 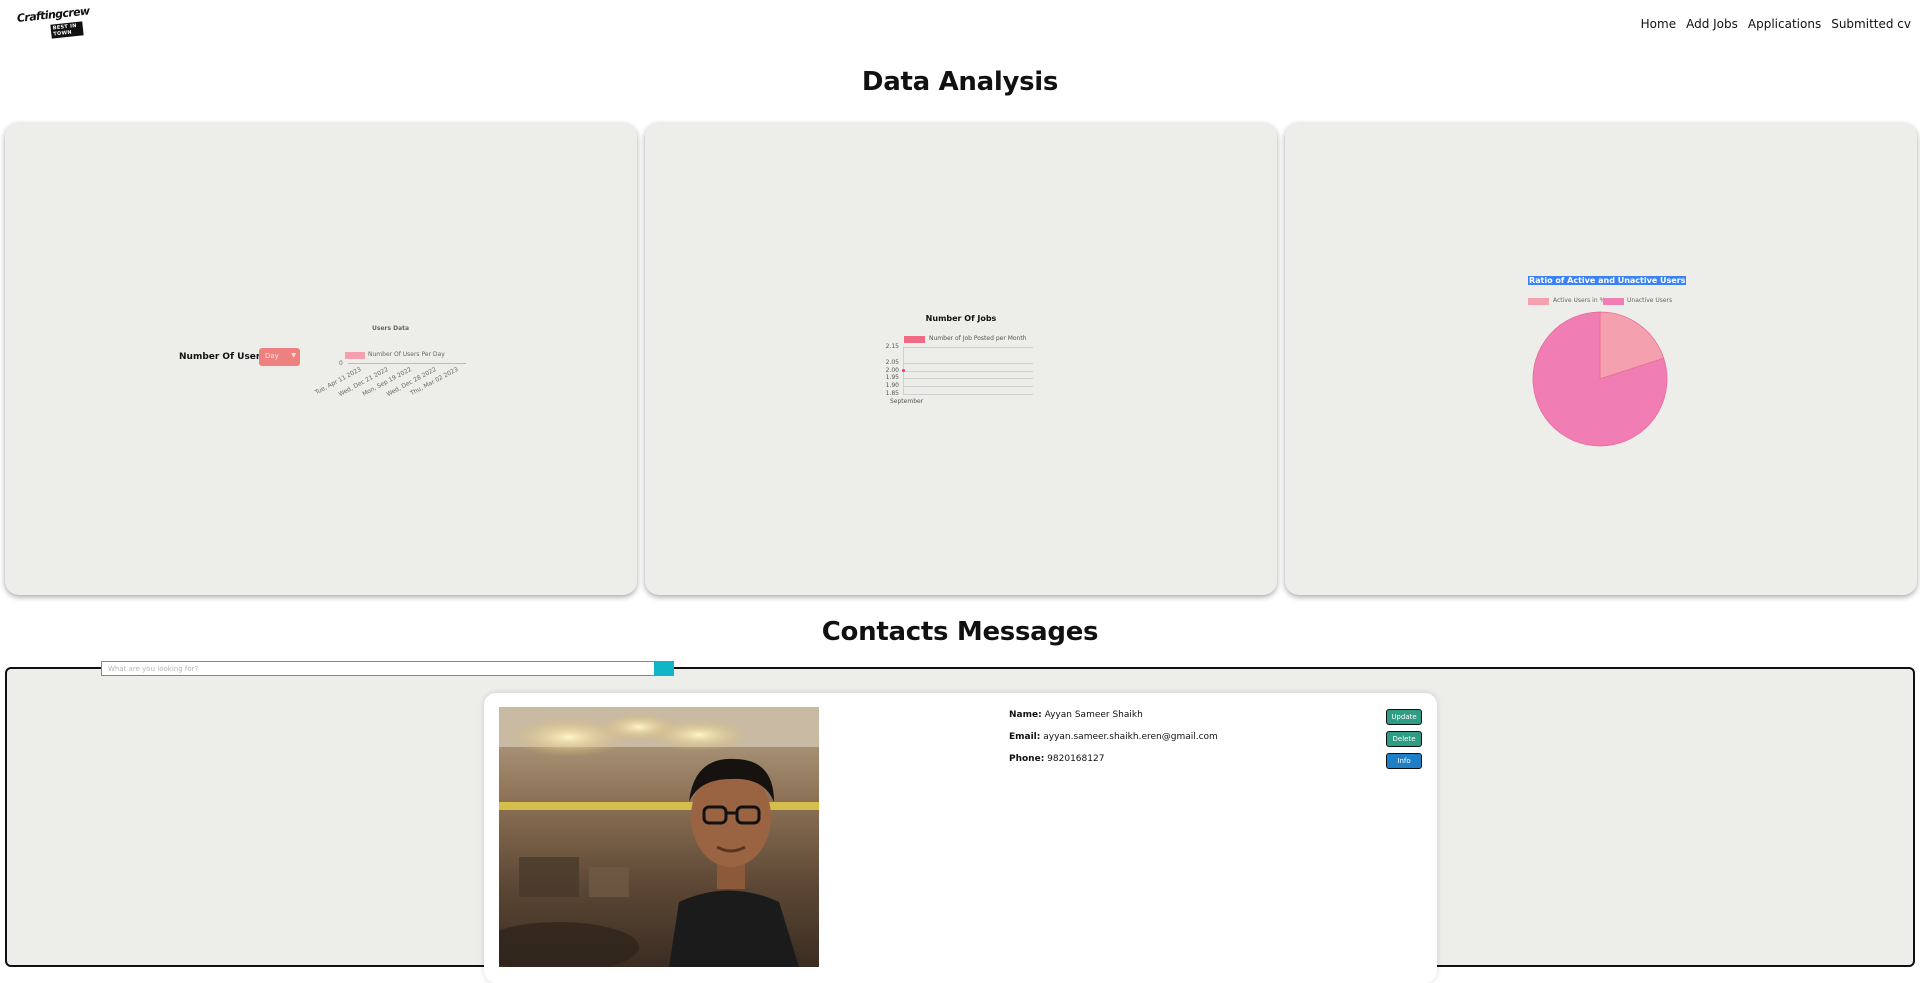 What do you see at coordinates (1404, 761) in the screenshot?
I see `info-button: Info` at bounding box center [1404, 761].